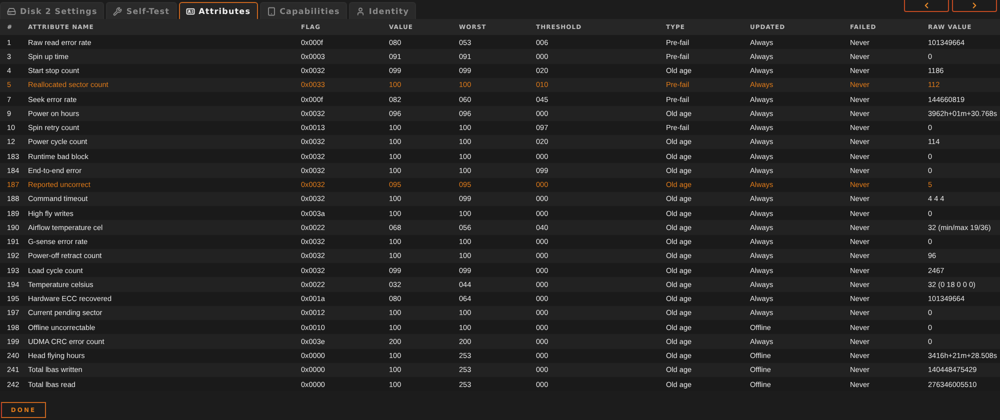  Describe the element at coordinates (382, 10) in the screenshot. I see `tab: Identity` at that location.